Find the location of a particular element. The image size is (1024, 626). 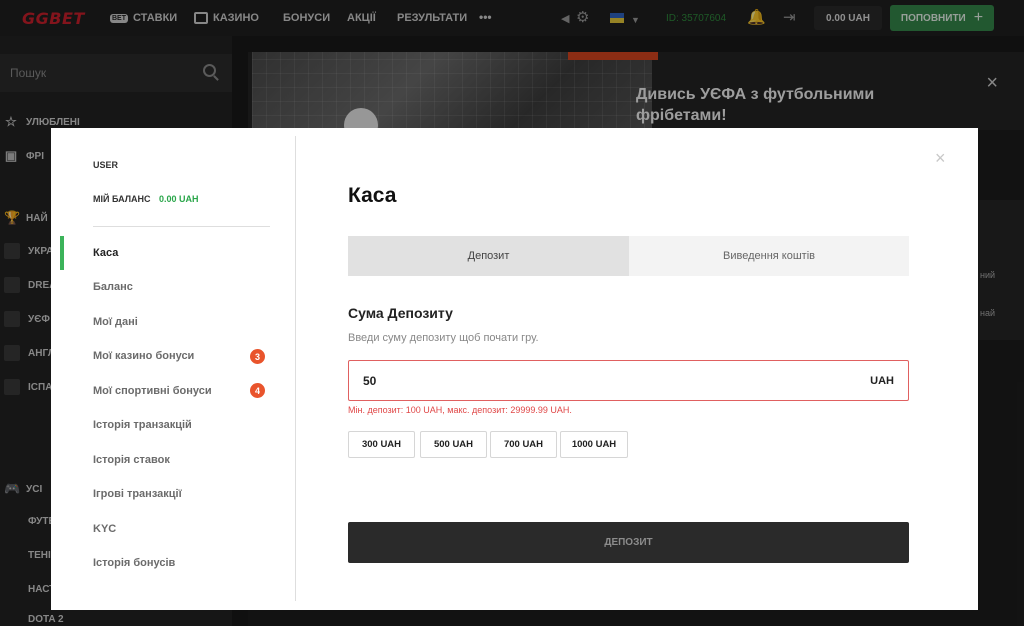

menu-item-game-transactions: Ігрові транзакції is located at coordinates (137, 494).